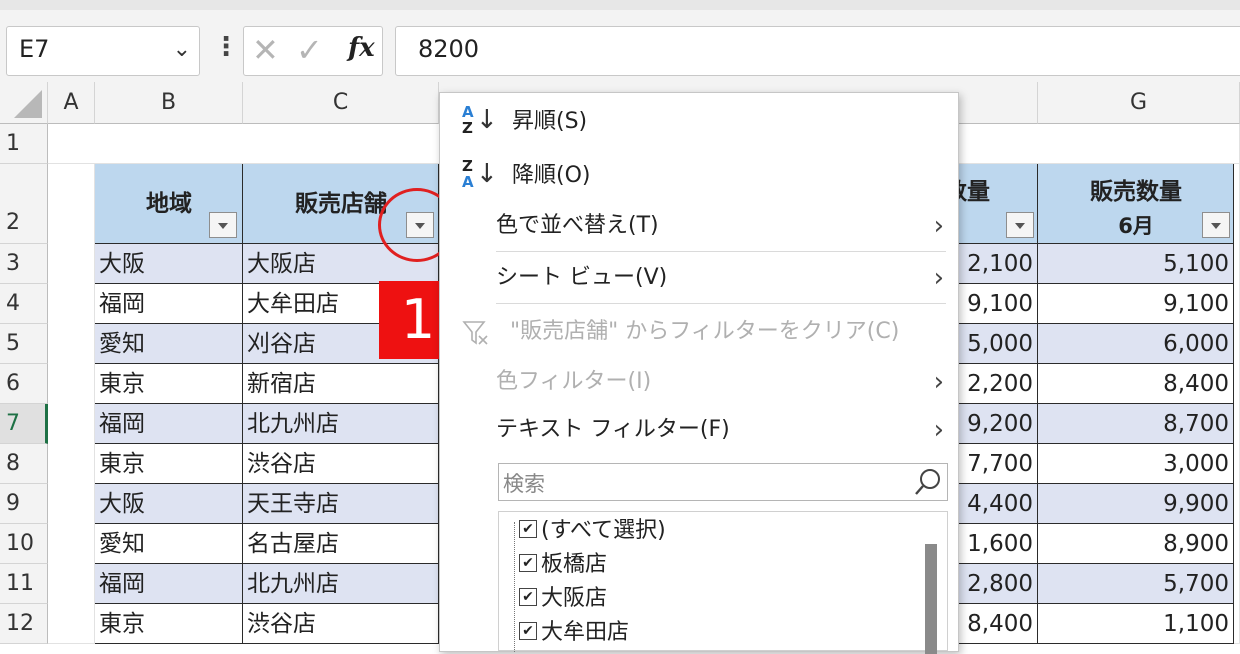 The width and height of the screenshot is (1240, 654). Describe the element at coordinates (1136, 584) in the screenshot. I see `qty-g-cell: 5,700` at that location.